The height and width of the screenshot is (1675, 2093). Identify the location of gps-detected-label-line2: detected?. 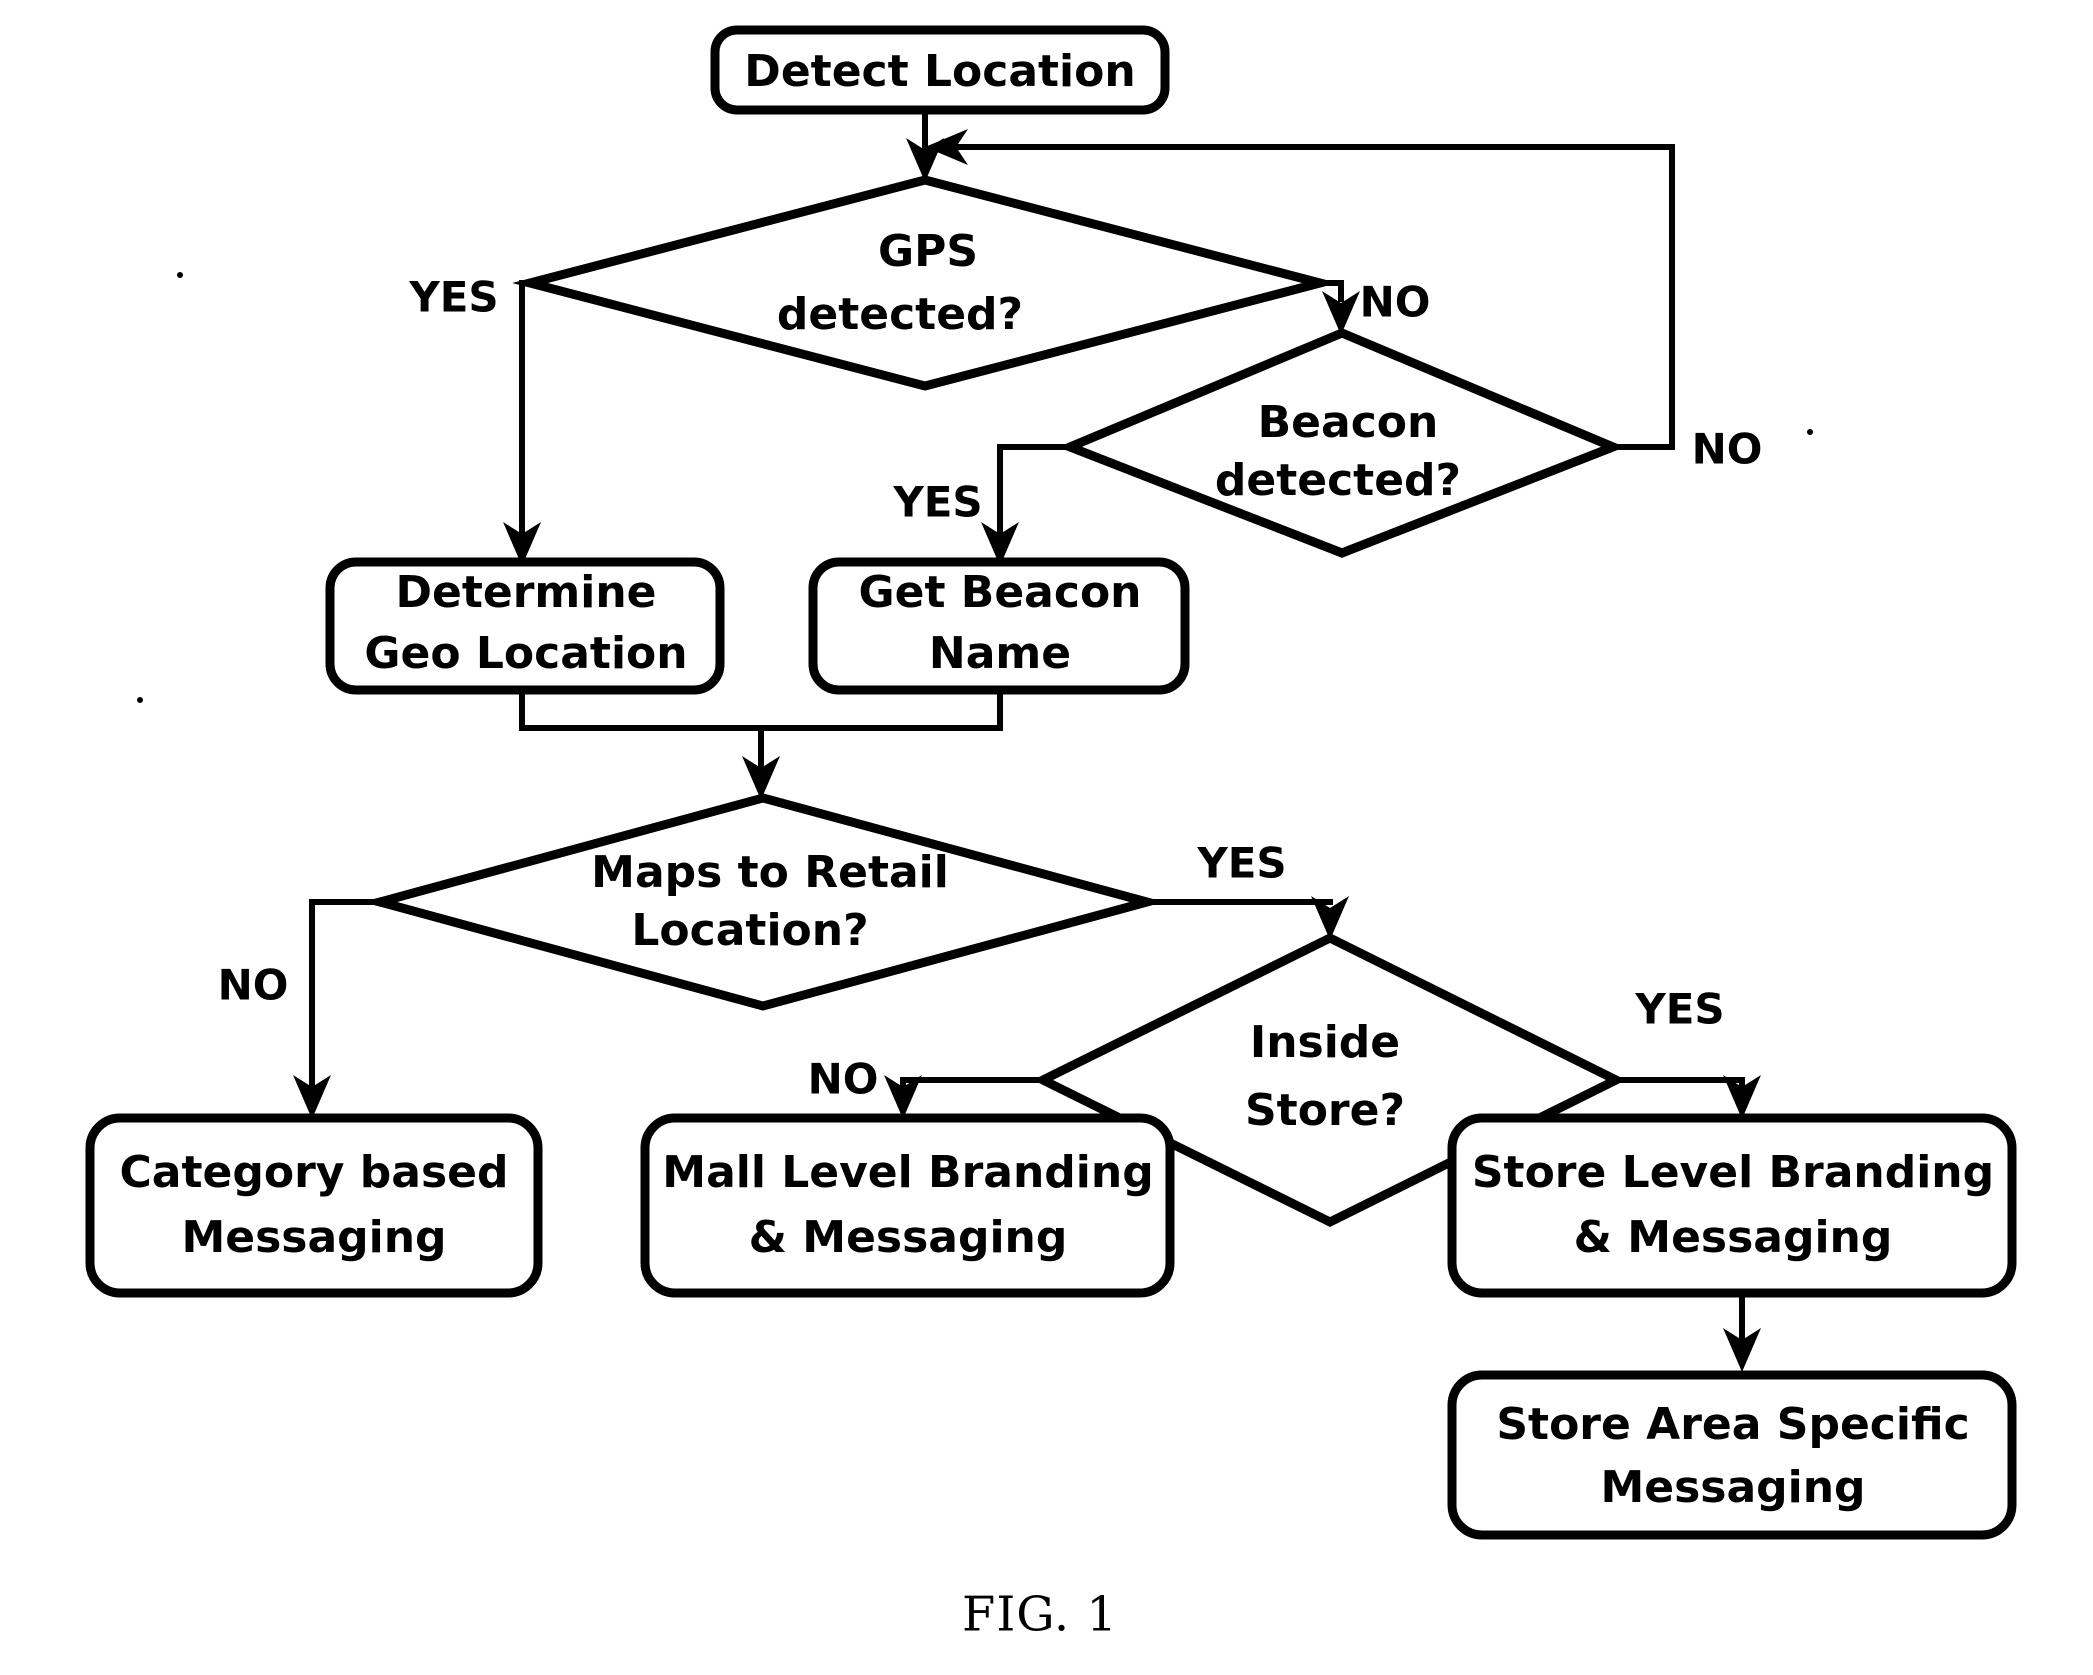
(900, 314).